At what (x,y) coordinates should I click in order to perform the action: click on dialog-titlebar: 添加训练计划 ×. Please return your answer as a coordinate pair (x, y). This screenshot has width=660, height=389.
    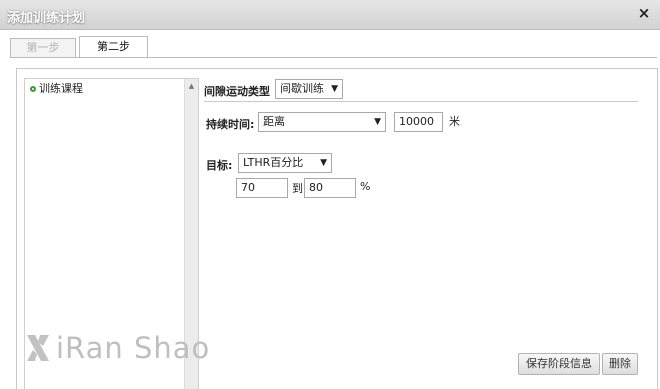
    Looking at the image, I should click on (330, 15).